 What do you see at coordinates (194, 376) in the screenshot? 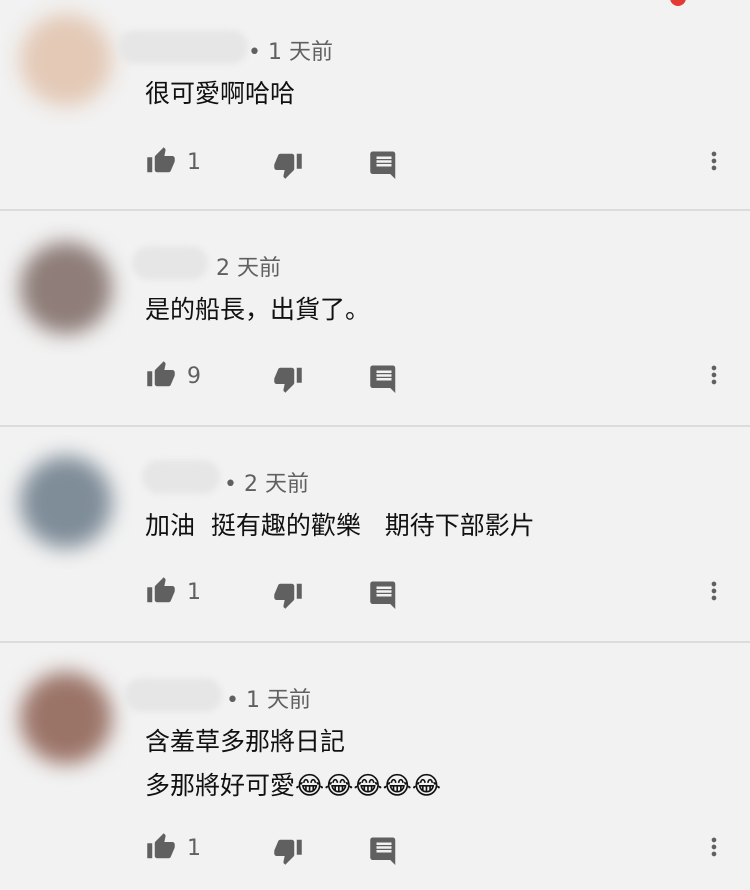
I see `like-count: 9` at bounding box center [194, 376].